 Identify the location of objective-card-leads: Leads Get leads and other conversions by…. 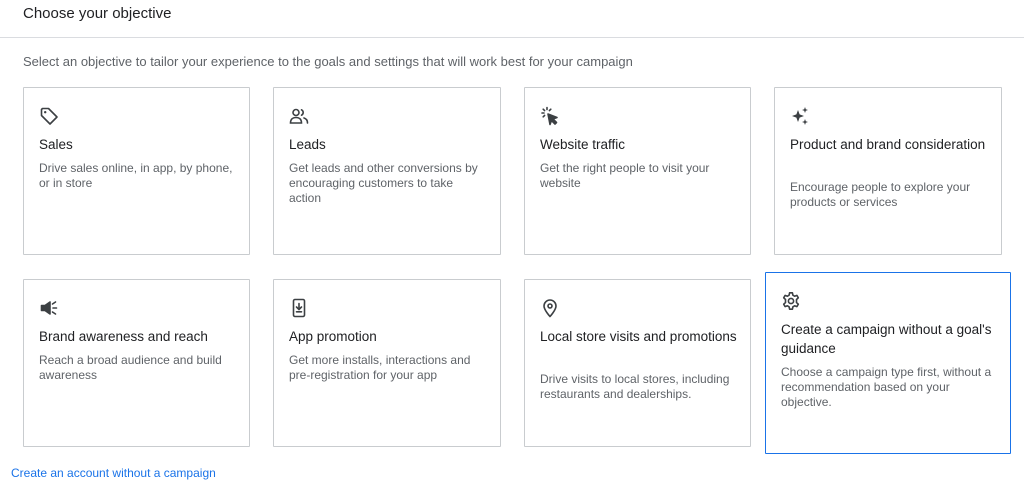
(387, 171).